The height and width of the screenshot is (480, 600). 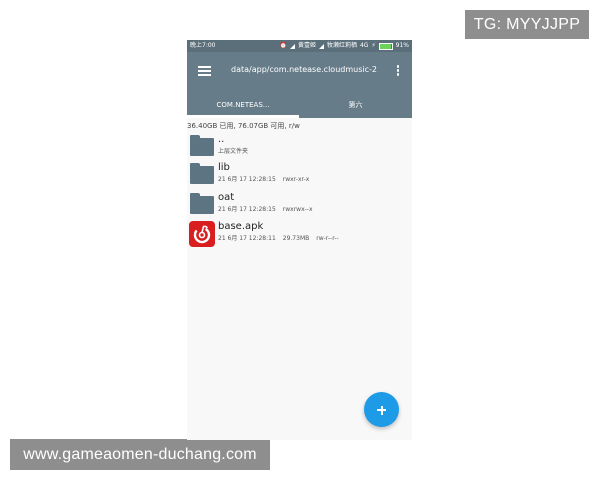 I want to click on list-item-lib: lib 21 6月 17 12:28:15 rwxr-xr-x, so click(x=299, y=174).